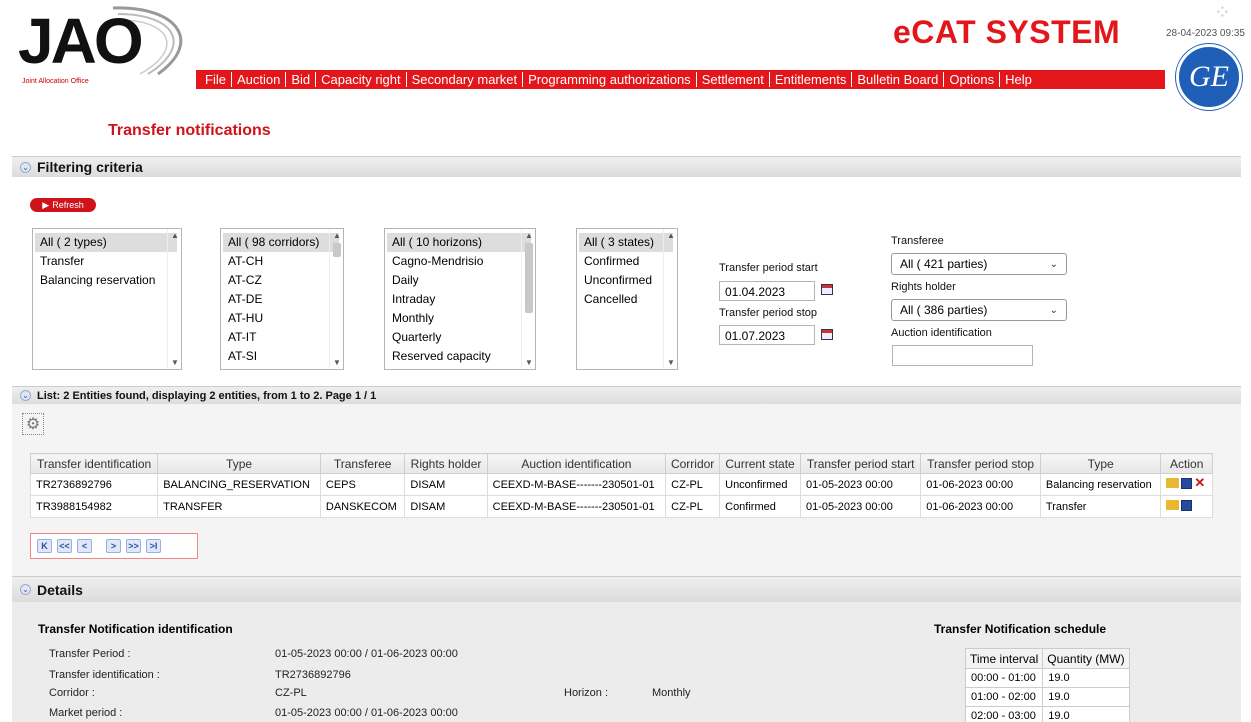  What do you see at coordinates (626, 589) in the screenshot?
I see `details-section-header: ⌄ Details` at bounding box center [626, 589].